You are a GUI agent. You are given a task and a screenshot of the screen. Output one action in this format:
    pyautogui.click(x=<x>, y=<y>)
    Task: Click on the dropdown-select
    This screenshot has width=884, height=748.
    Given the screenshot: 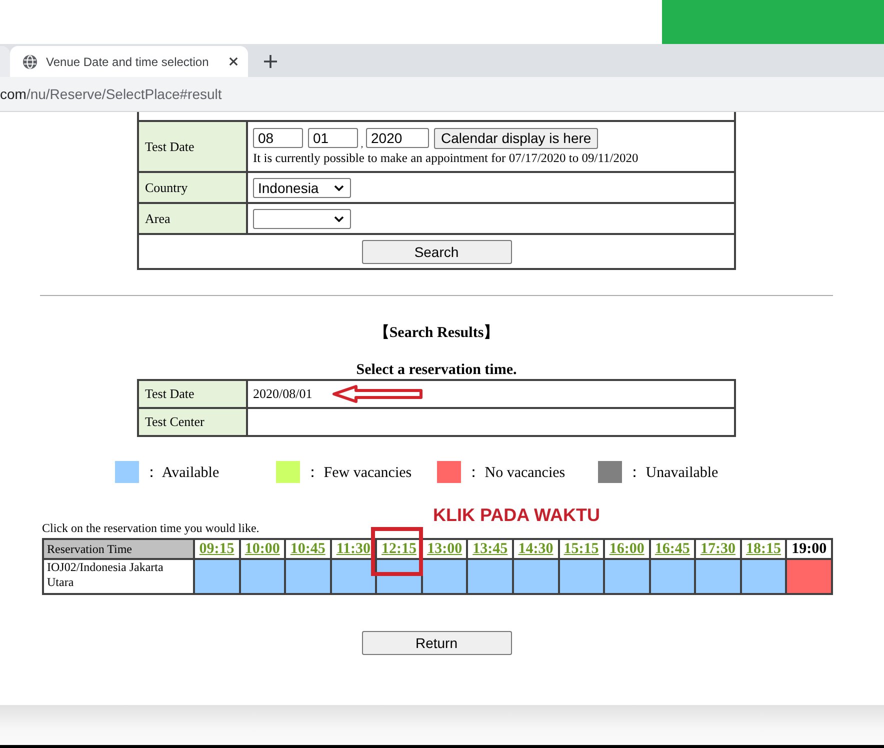 What is the action you would take?
    pyautogui.click(x=302, y=218)
    